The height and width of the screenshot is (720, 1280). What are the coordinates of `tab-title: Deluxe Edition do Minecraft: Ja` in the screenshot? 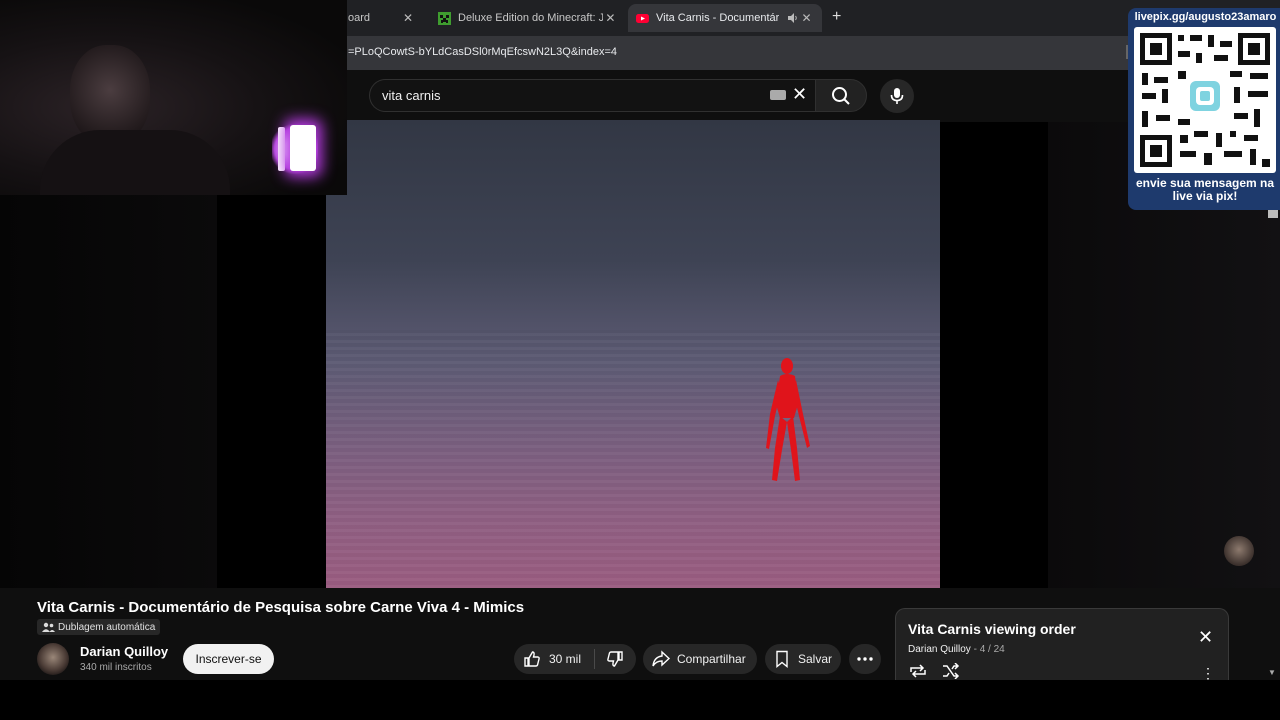 It's located at (530, 18).